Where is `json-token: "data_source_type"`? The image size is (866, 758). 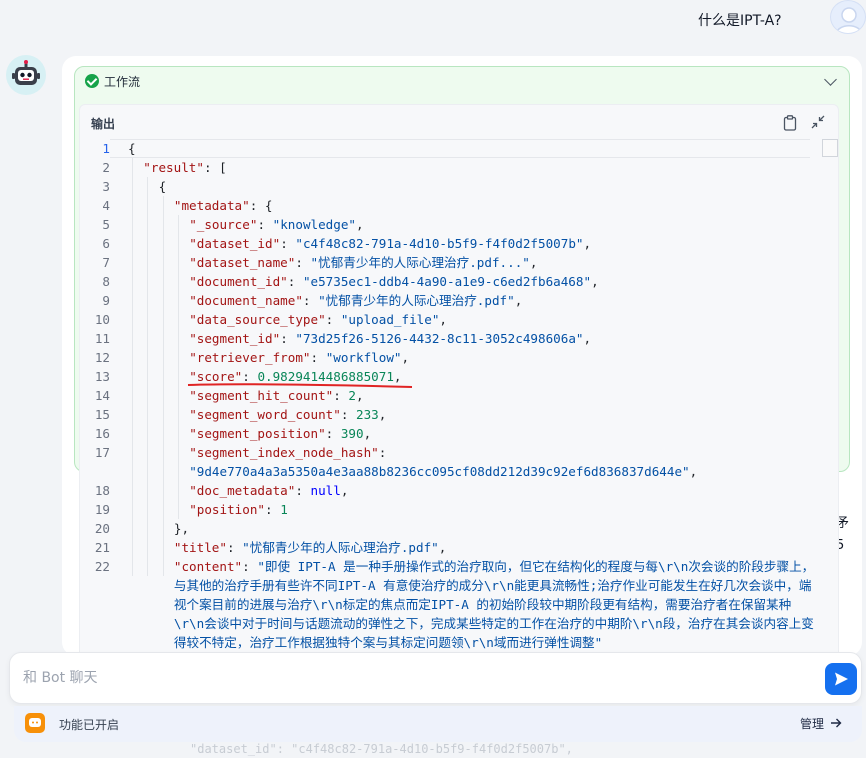
json-token: "data_source_type" is located at coordinates (257, 319).